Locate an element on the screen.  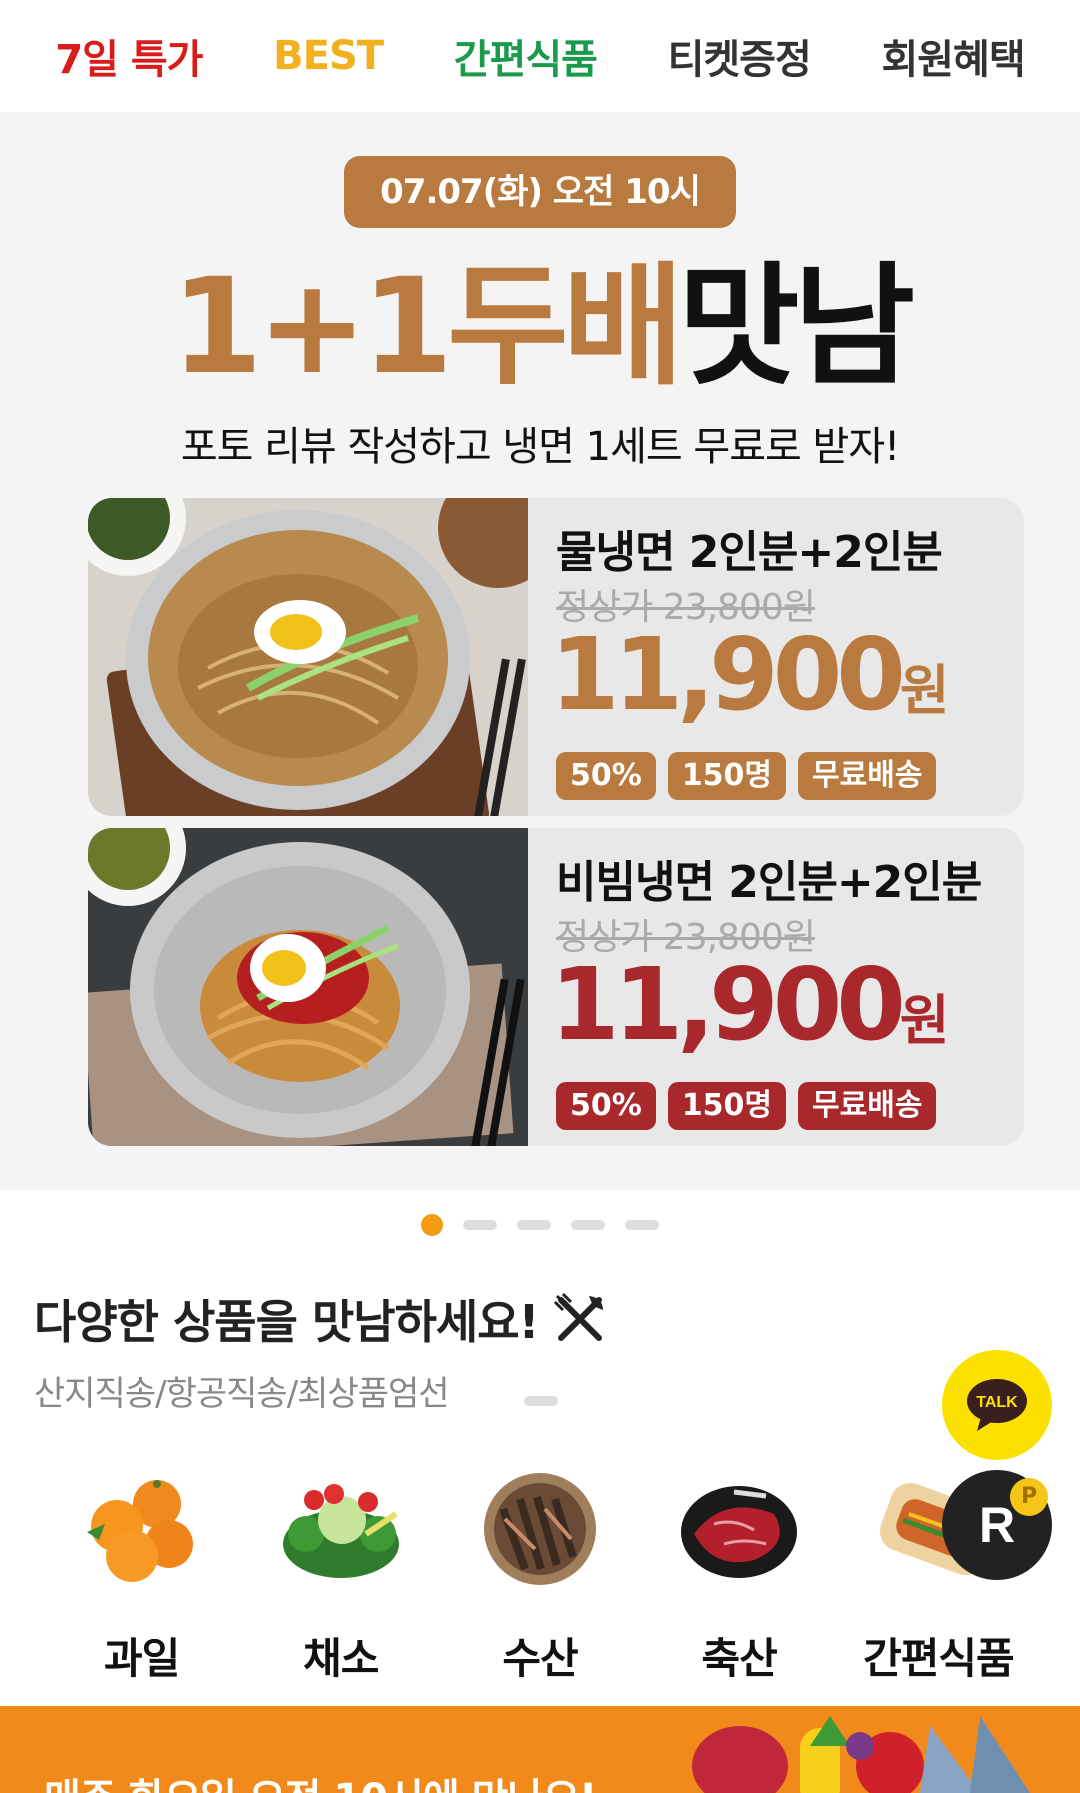
section-title: 다양한 상품을 맛남하세요! is located at coordinates (320, 1319).